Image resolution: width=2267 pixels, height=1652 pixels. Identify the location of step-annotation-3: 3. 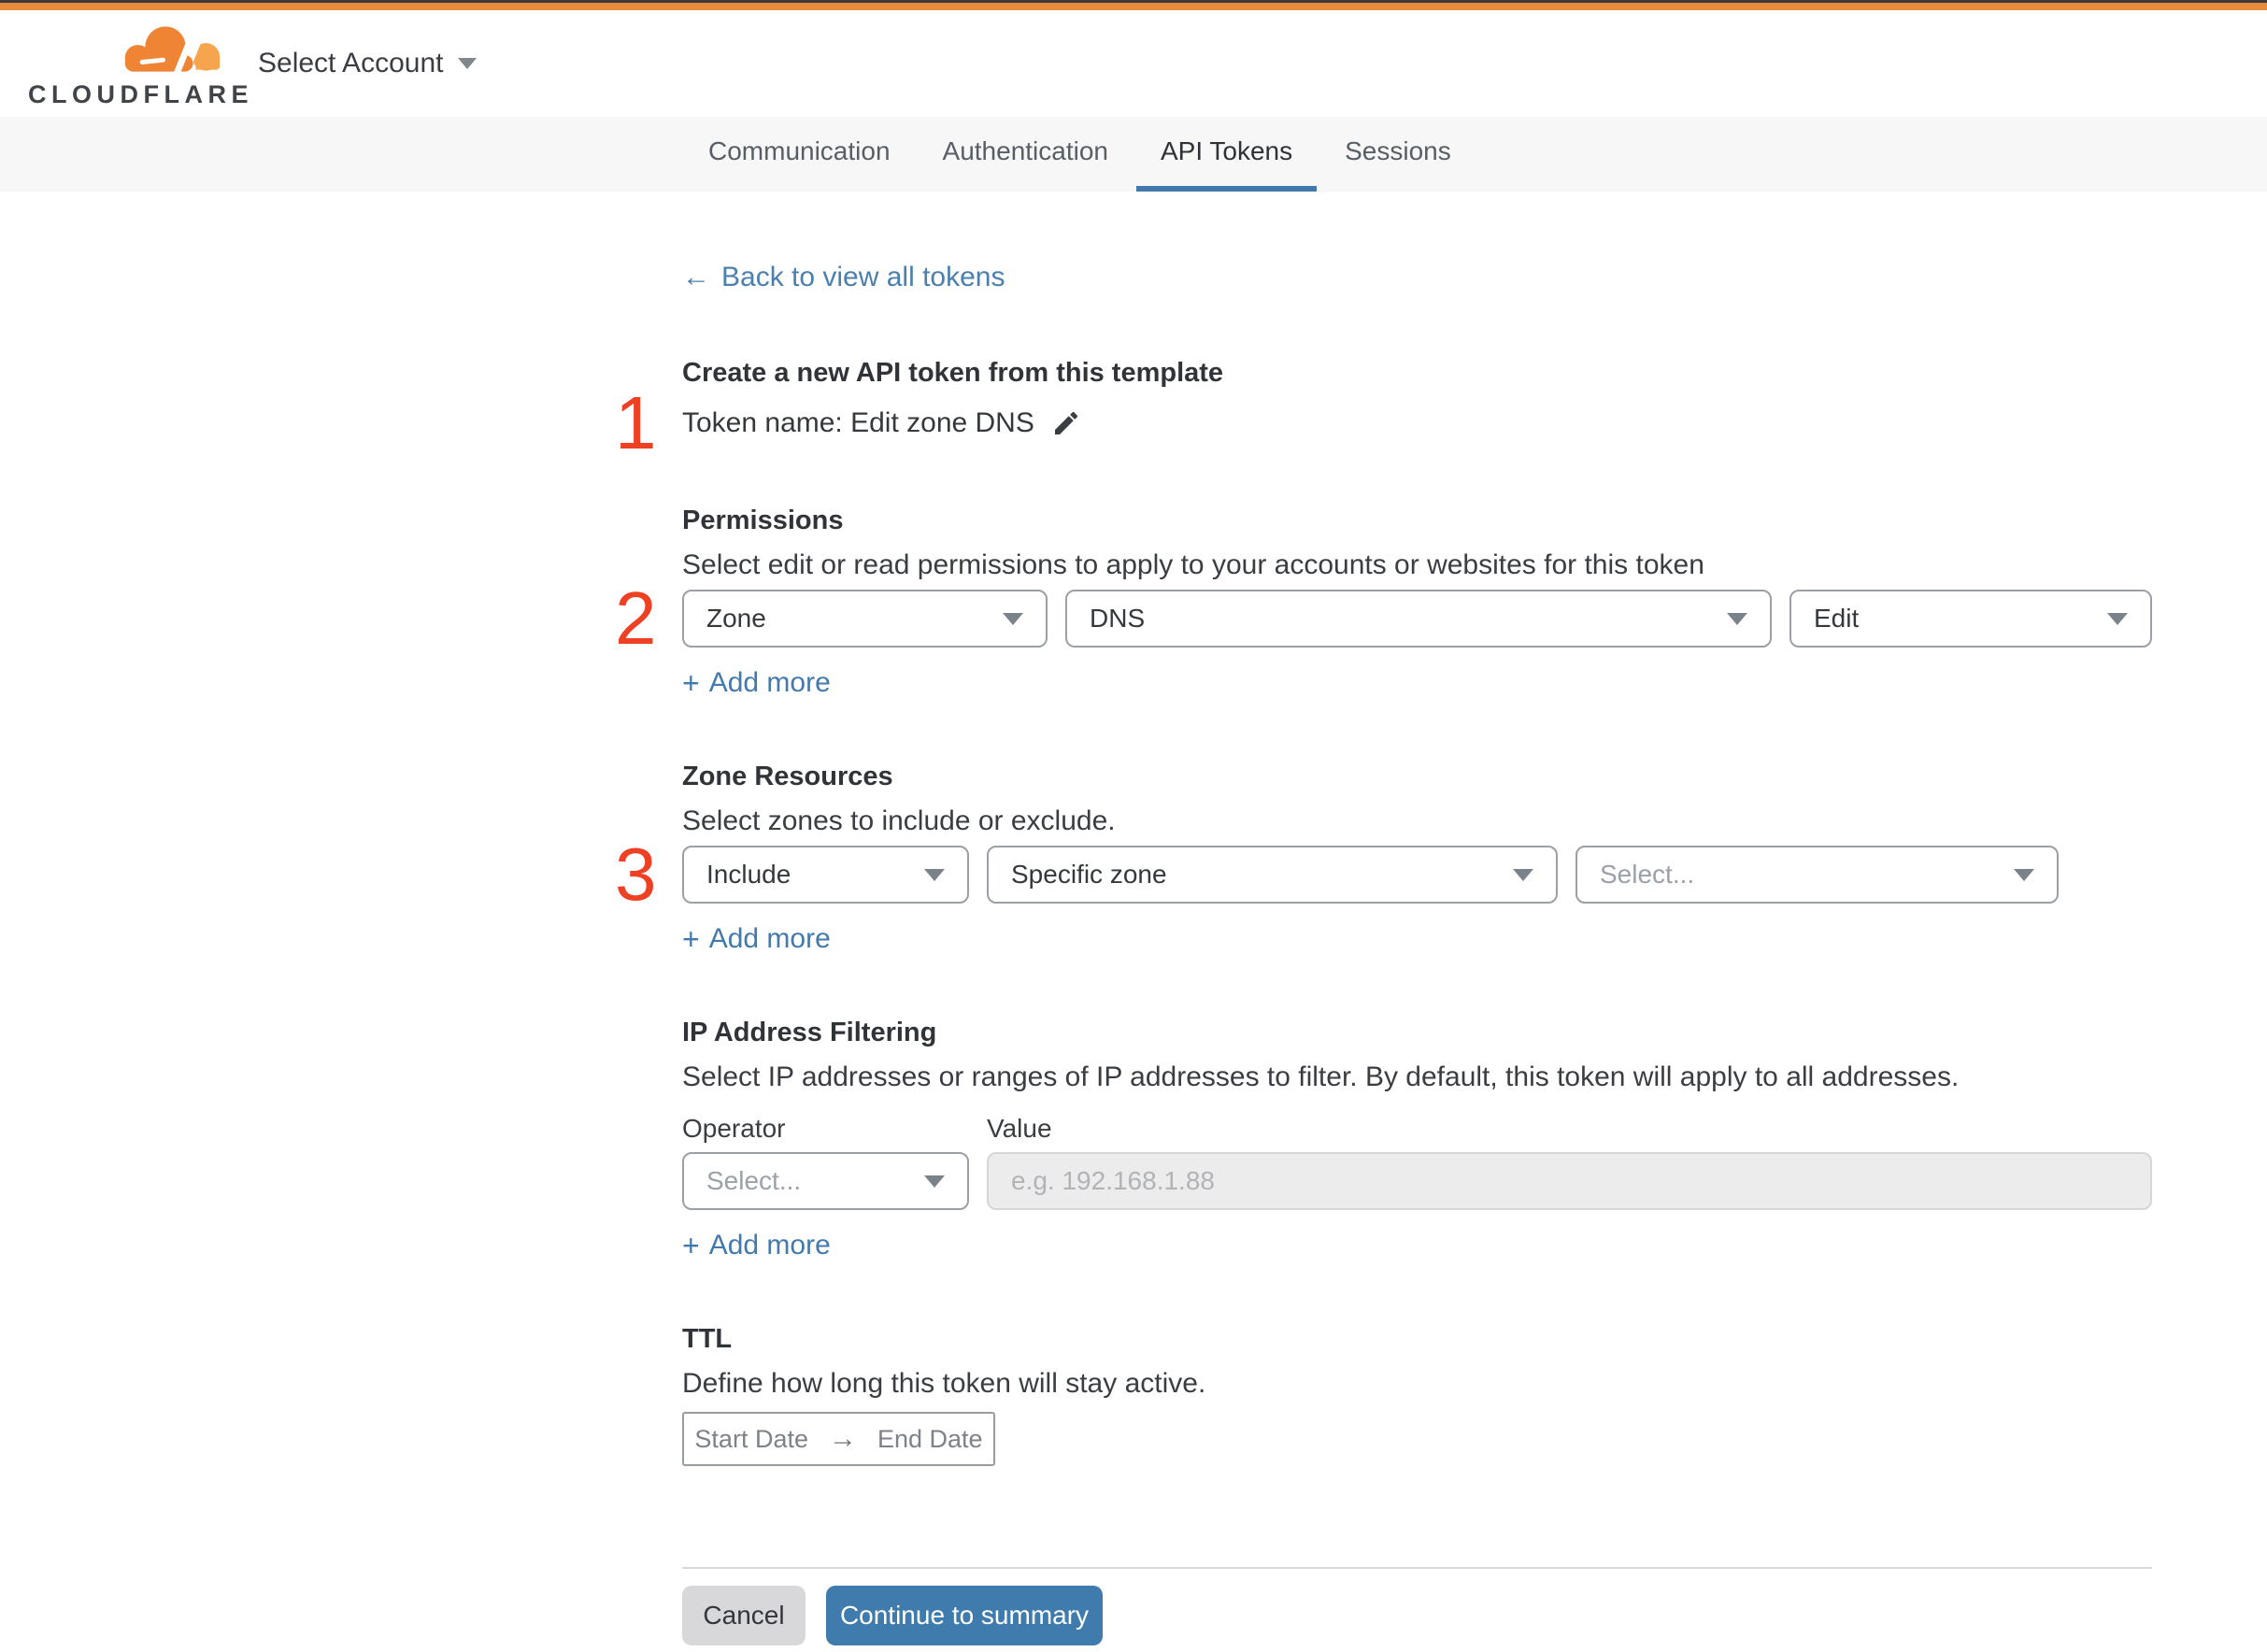
(636, 875).